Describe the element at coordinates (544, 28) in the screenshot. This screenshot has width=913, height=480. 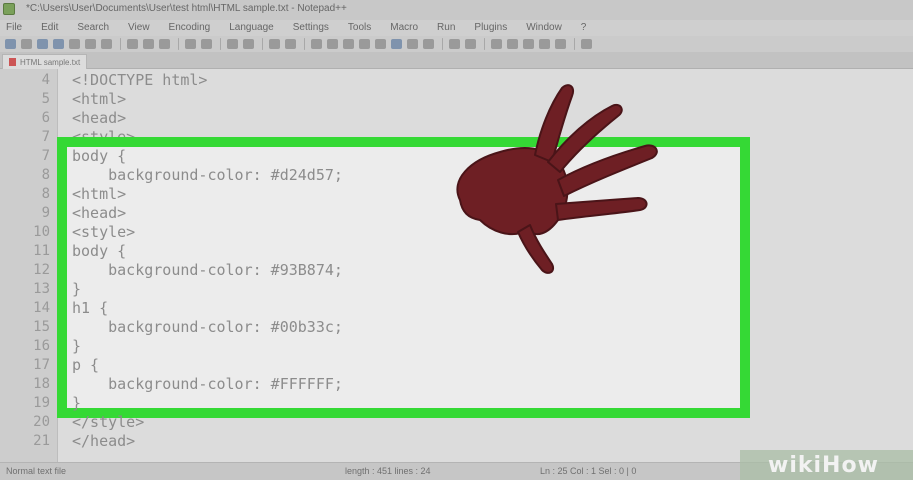
I see `menu-window: Window` at that location.